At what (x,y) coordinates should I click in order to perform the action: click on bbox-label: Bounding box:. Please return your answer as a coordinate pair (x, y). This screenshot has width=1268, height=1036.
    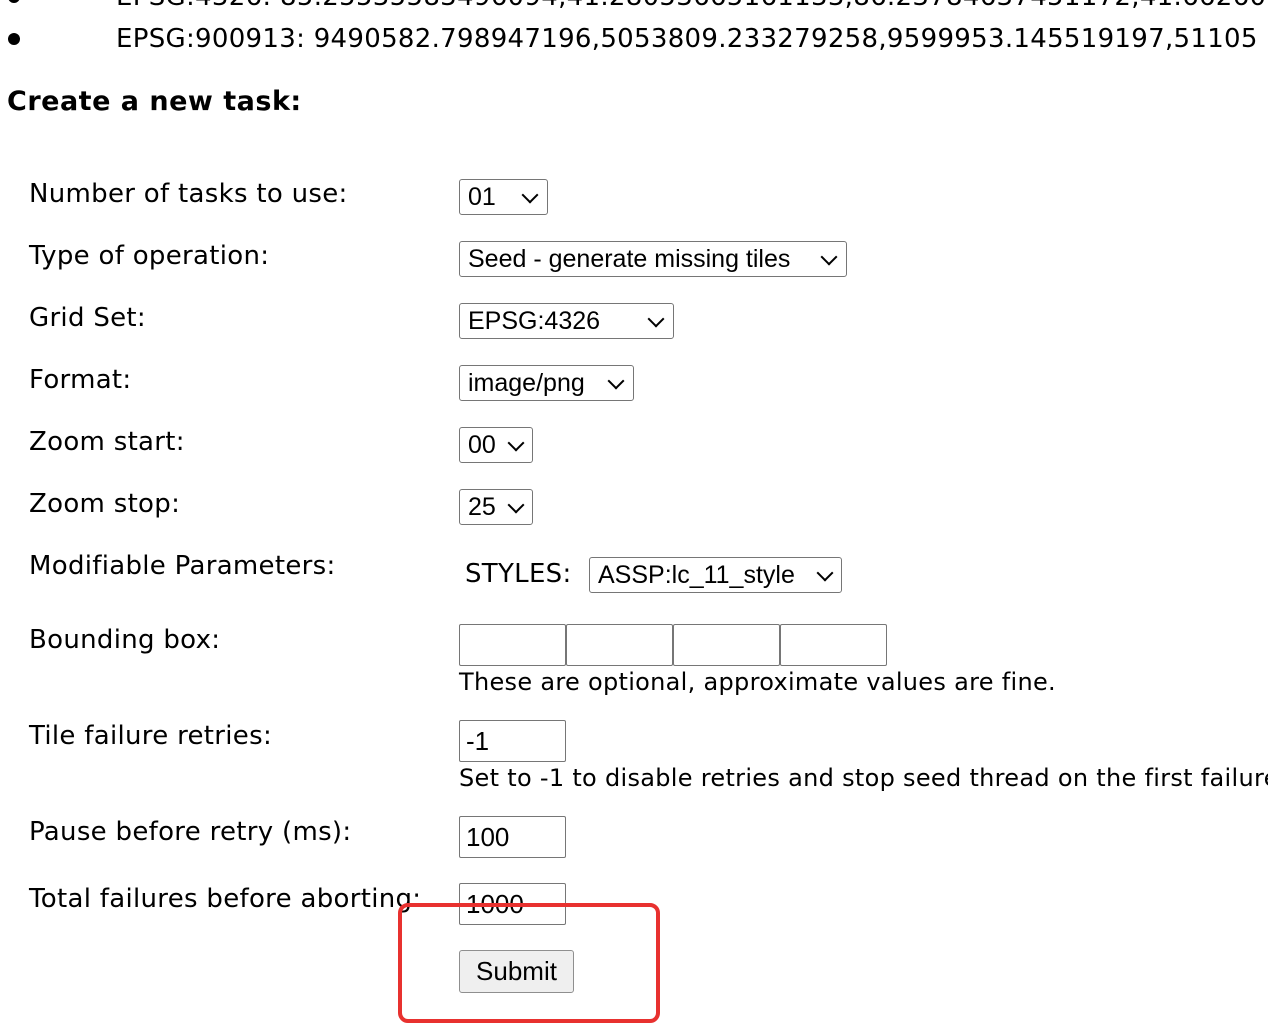
    Looking at the image, I should click on (125, 640).